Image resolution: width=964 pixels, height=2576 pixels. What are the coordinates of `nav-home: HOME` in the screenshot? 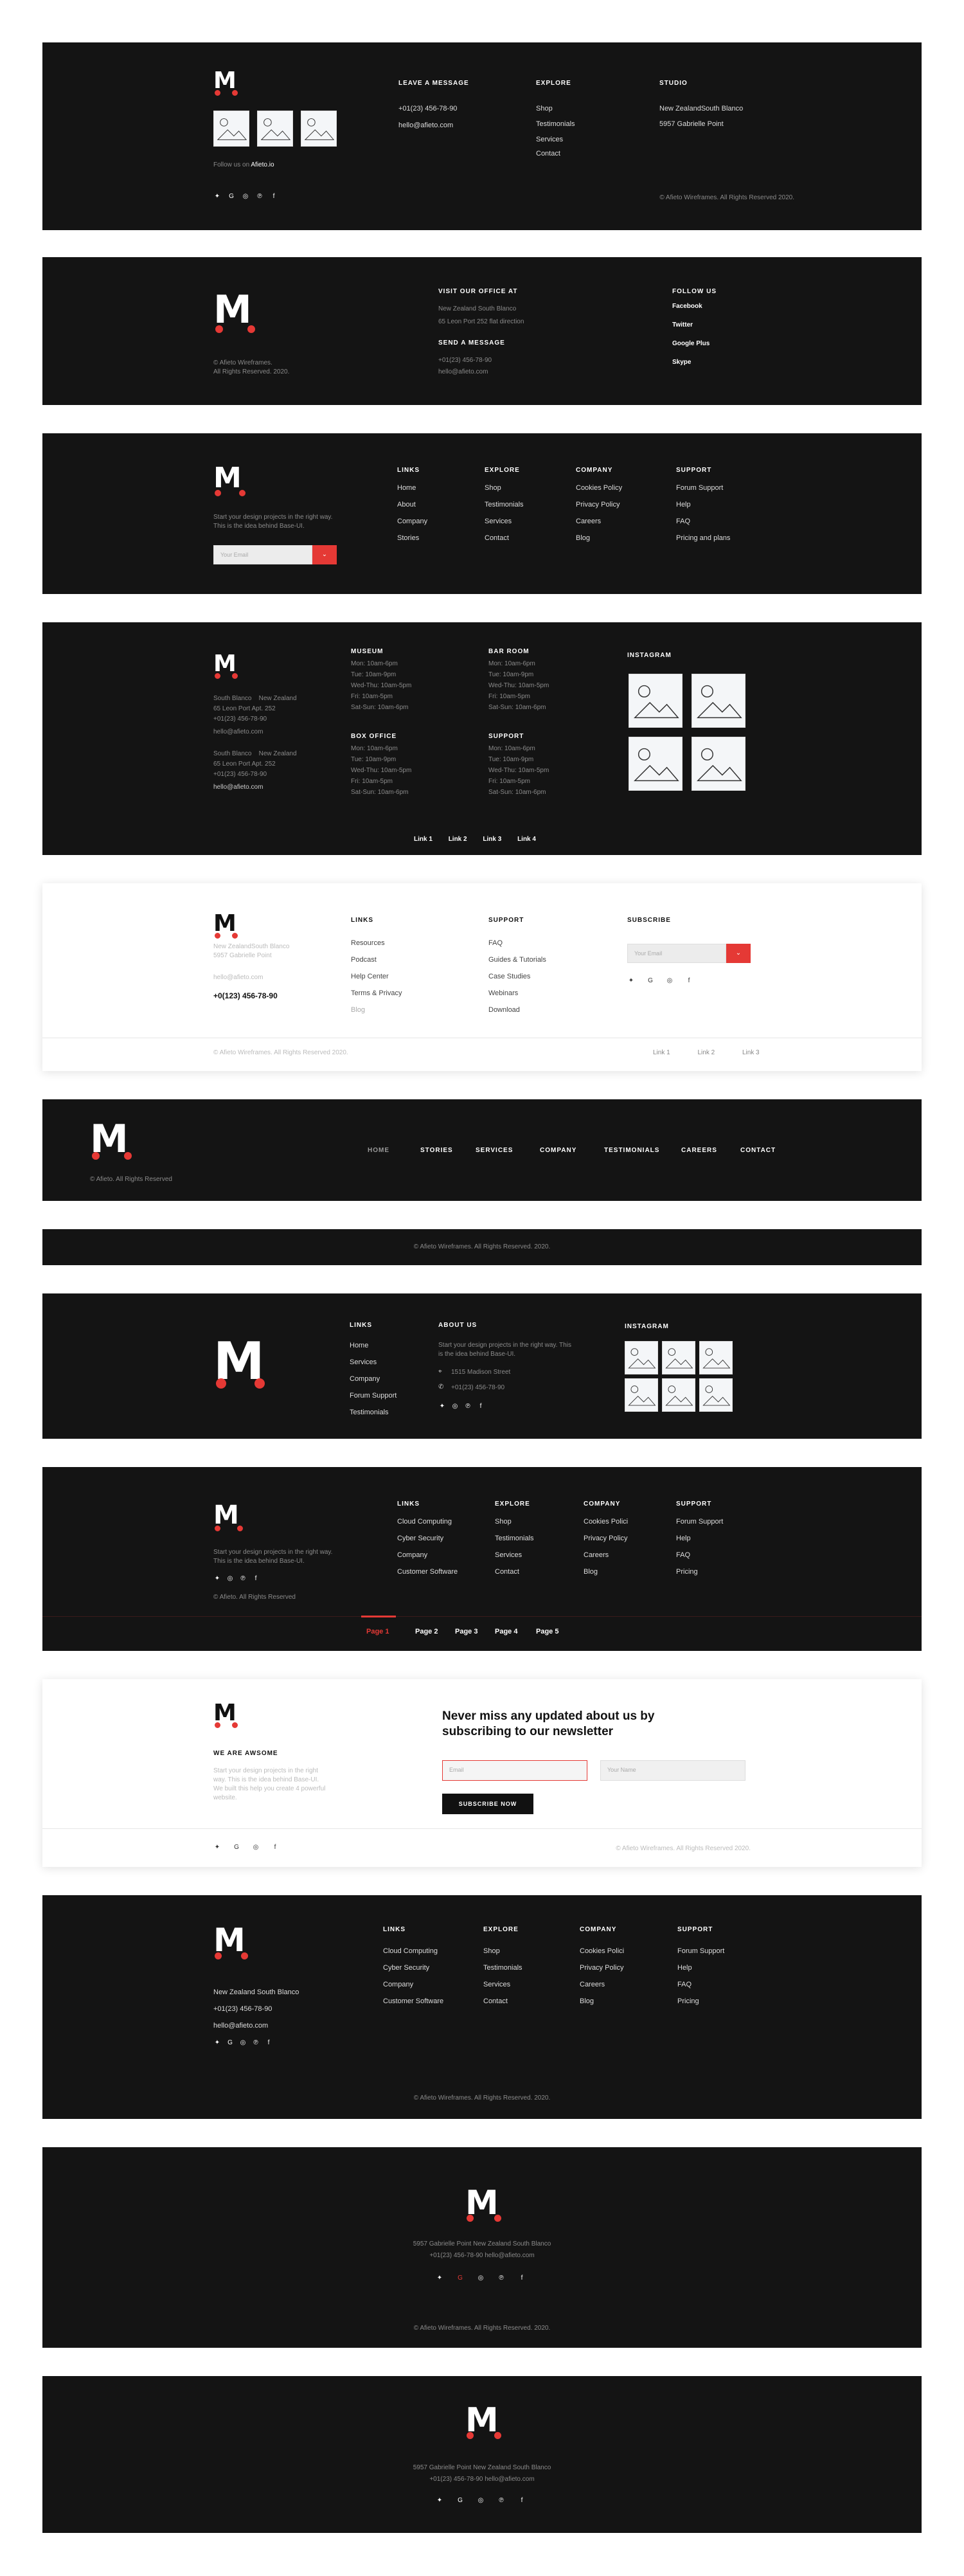 It's located at (394, 1150).